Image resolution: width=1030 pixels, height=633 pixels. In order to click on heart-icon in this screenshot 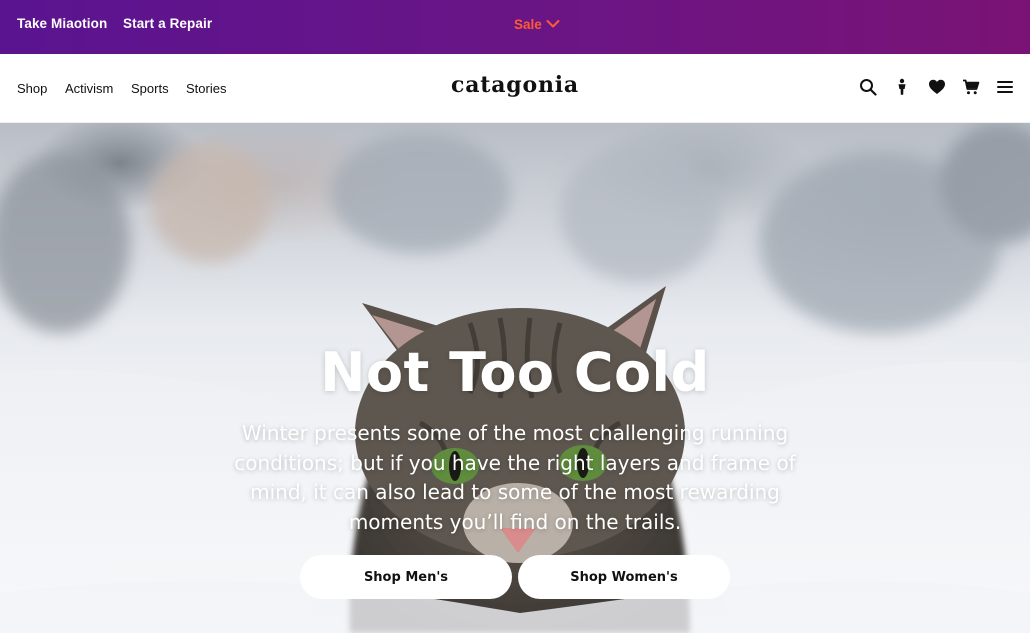, I will do `click(937, 87)`.